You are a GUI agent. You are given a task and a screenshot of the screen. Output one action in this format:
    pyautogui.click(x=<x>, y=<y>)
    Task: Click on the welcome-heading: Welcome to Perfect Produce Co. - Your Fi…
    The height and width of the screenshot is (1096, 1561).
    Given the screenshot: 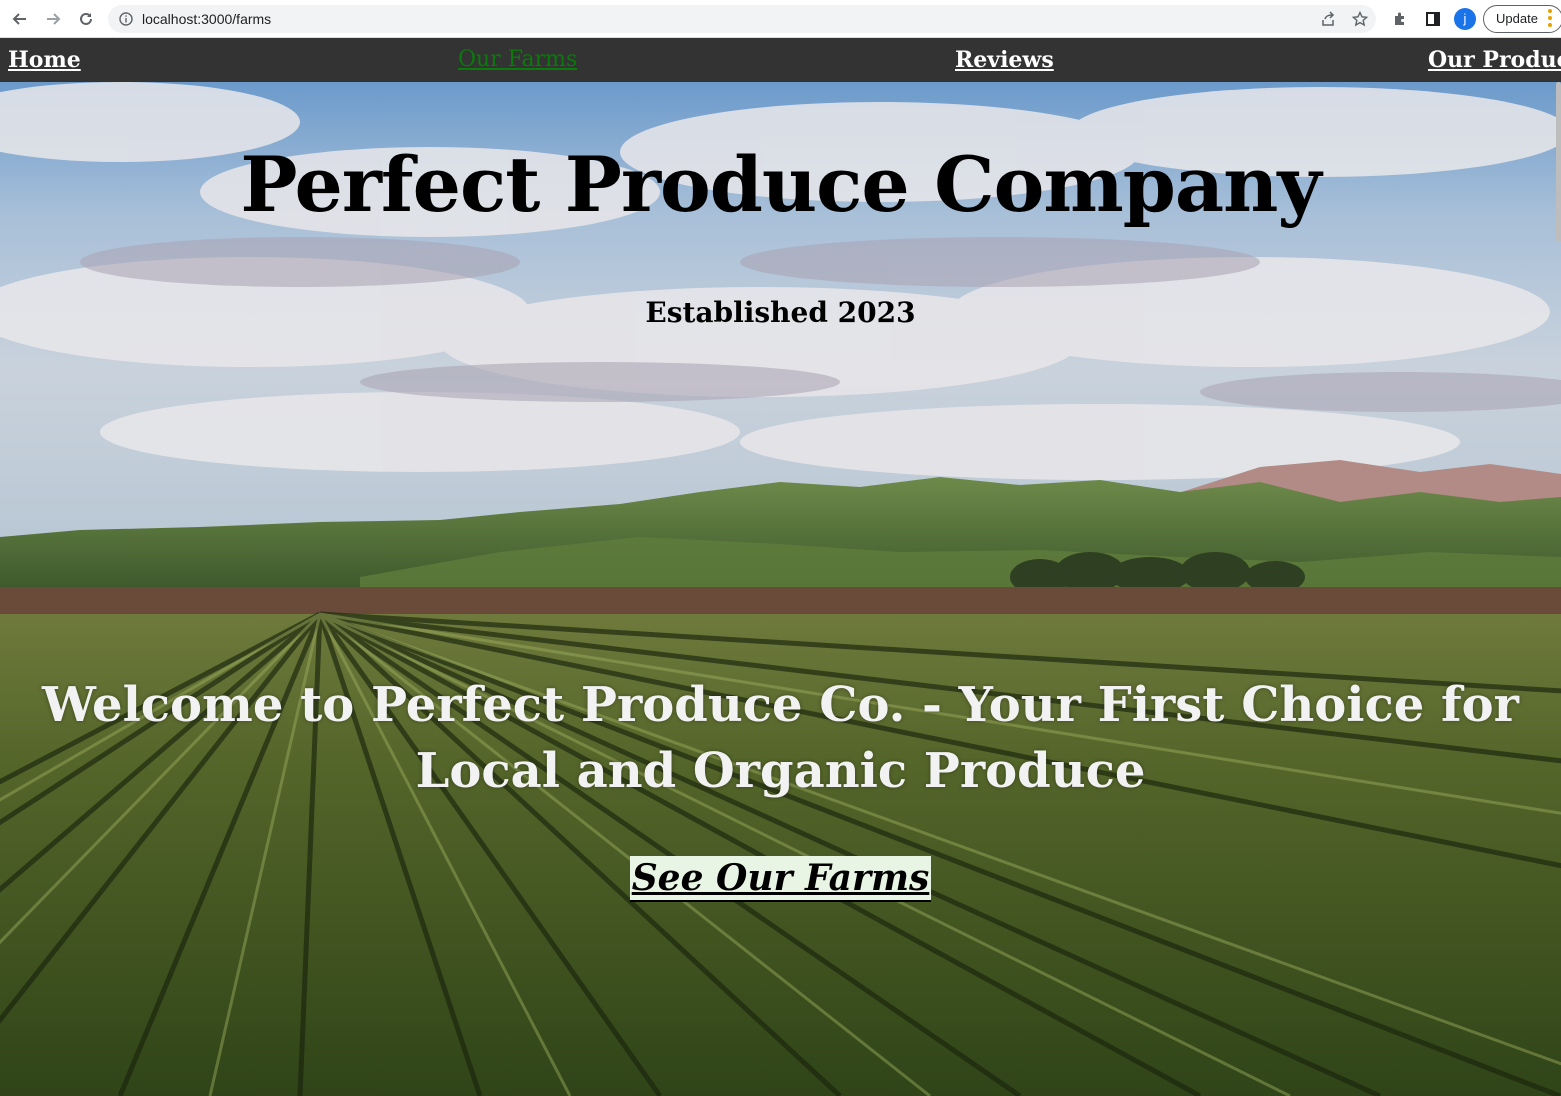 What is the action you would take?
    pyautogui.click(x=780, y=738)
    